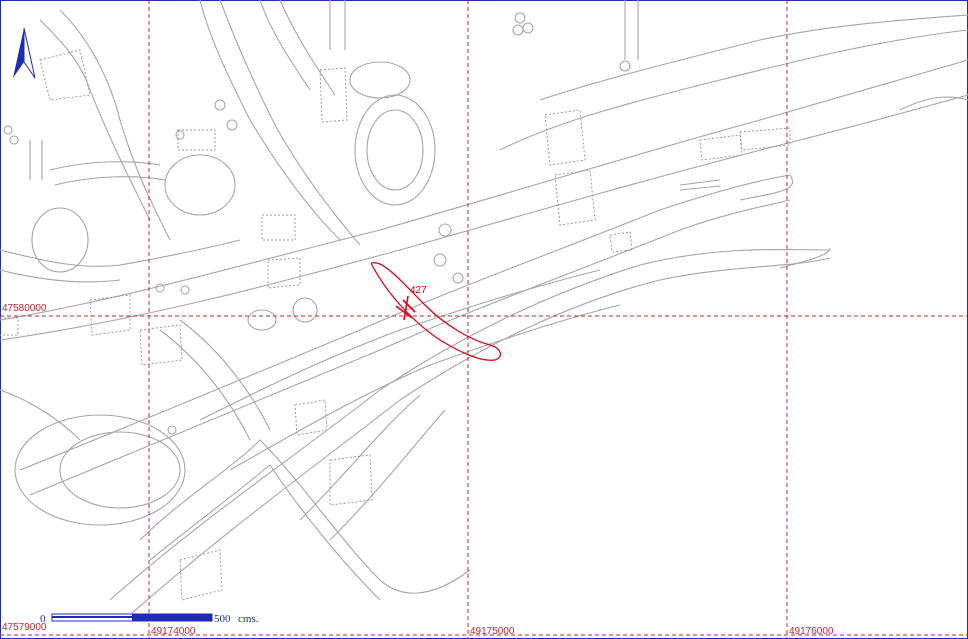  What do you see at coordinates (222, 619) in the screenshot?
I see `scale-end-label: 500` at bounding box center [222, 619].